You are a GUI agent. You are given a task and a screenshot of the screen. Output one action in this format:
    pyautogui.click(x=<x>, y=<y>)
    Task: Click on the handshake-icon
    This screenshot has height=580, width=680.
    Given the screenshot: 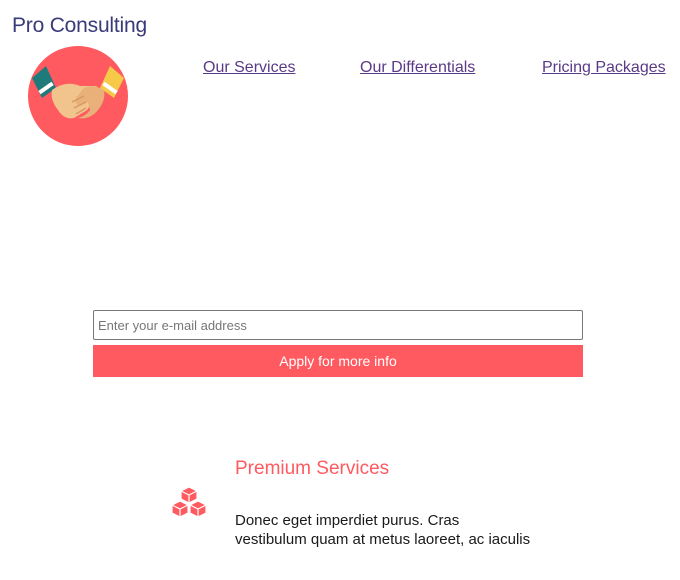 What is the action you would take?
    pyautogui.click(x=78, y=96)
    